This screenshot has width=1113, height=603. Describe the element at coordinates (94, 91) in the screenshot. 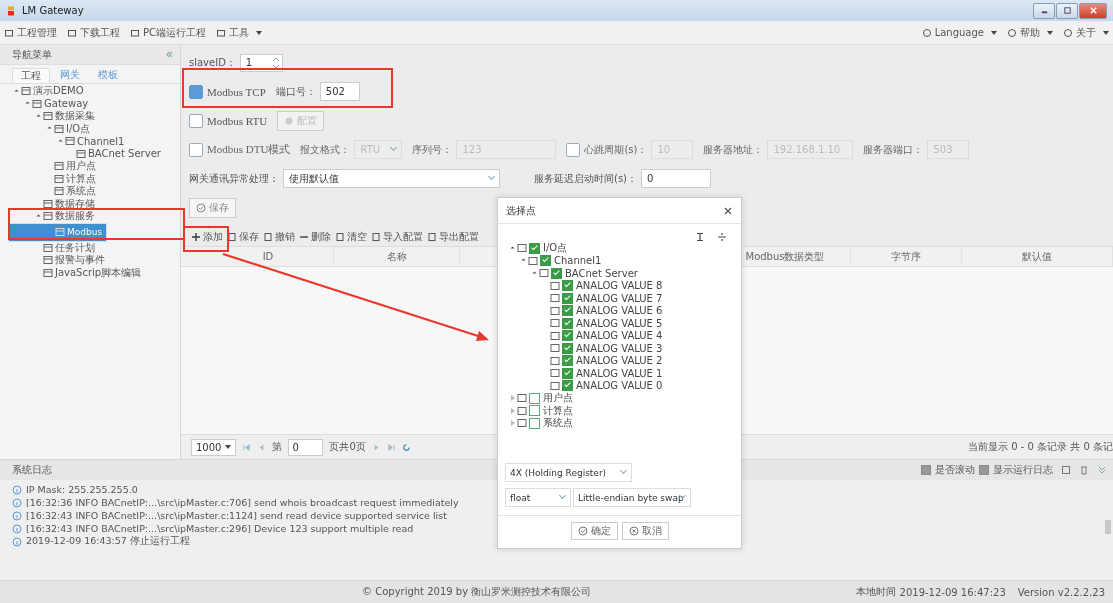

I see `tree-item: 演示DEMO` at that location.